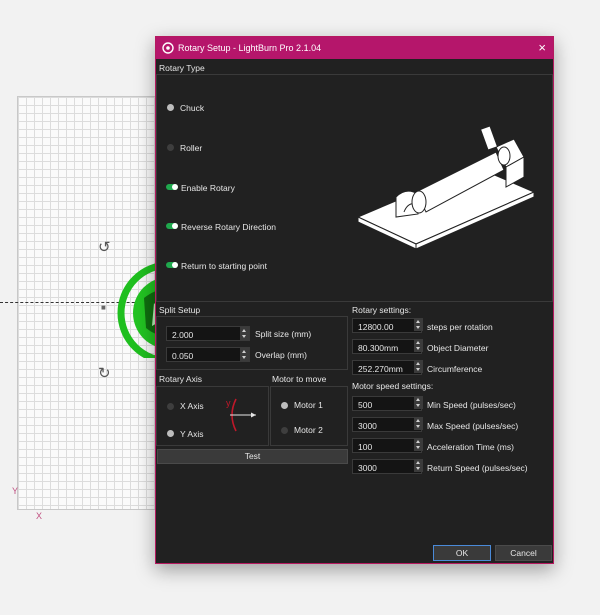  Describe the element at coordinates (354, 48) in the screenshot. I see `title-bar: Rotary Setup - LightBurn Pro 2.1.04 ×` at that location.